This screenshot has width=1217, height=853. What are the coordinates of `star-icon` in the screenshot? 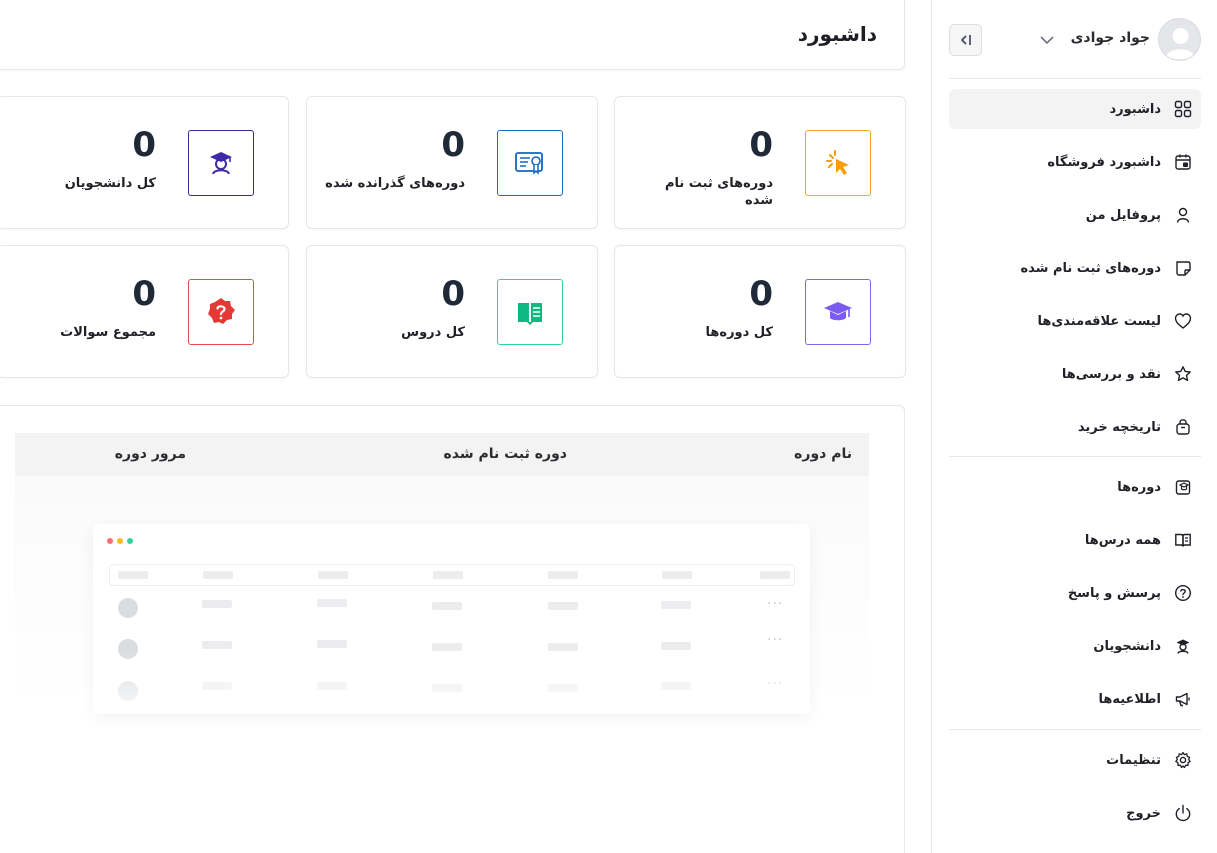 It's located at (1183, 374).